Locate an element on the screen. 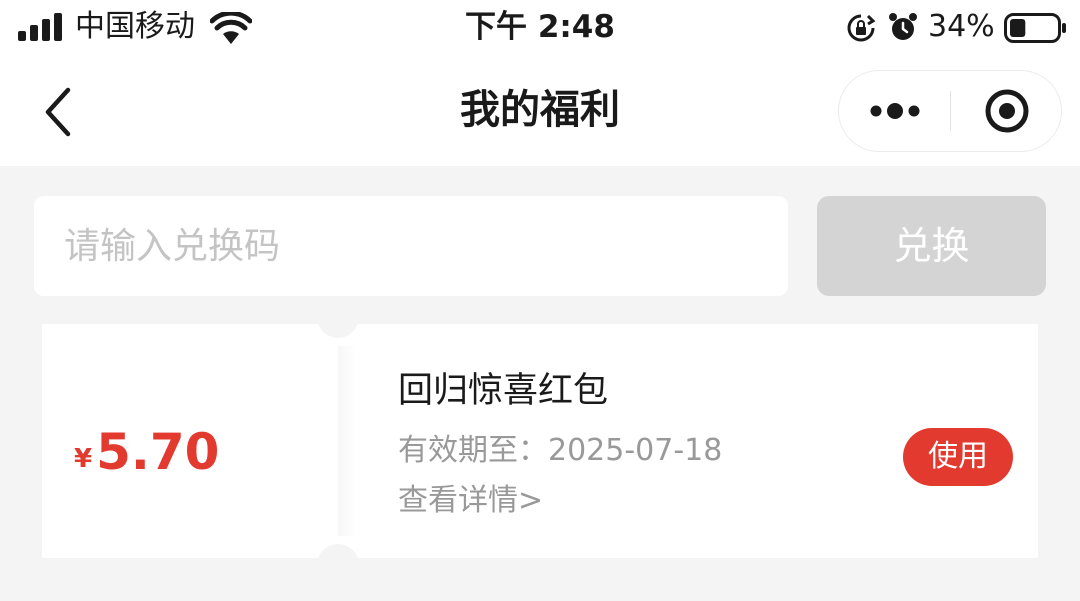  status-bar: 中国移动 下午 2:48 34% is located at coordinates (540, 29).